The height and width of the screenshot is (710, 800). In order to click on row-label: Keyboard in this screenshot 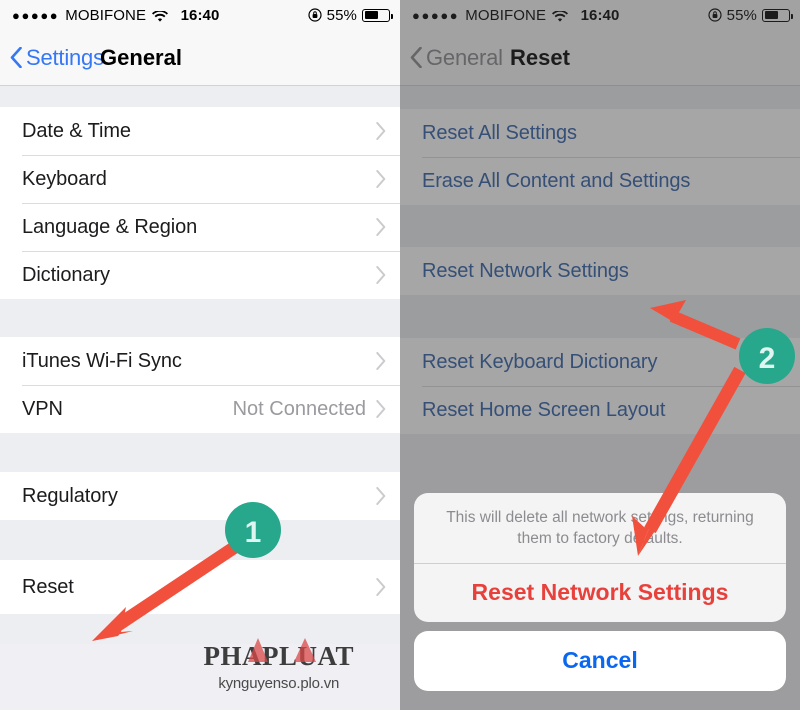, I will do `click(64, 178)`.